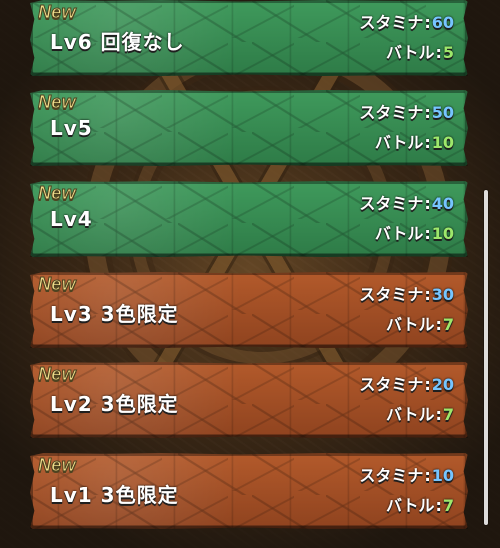 The width and height of the screenshot is (500, 548). I want to click on stage-card-lv3: New Lv3 3色限定 スタミナ:30 バトル:7, so click(249, 310).